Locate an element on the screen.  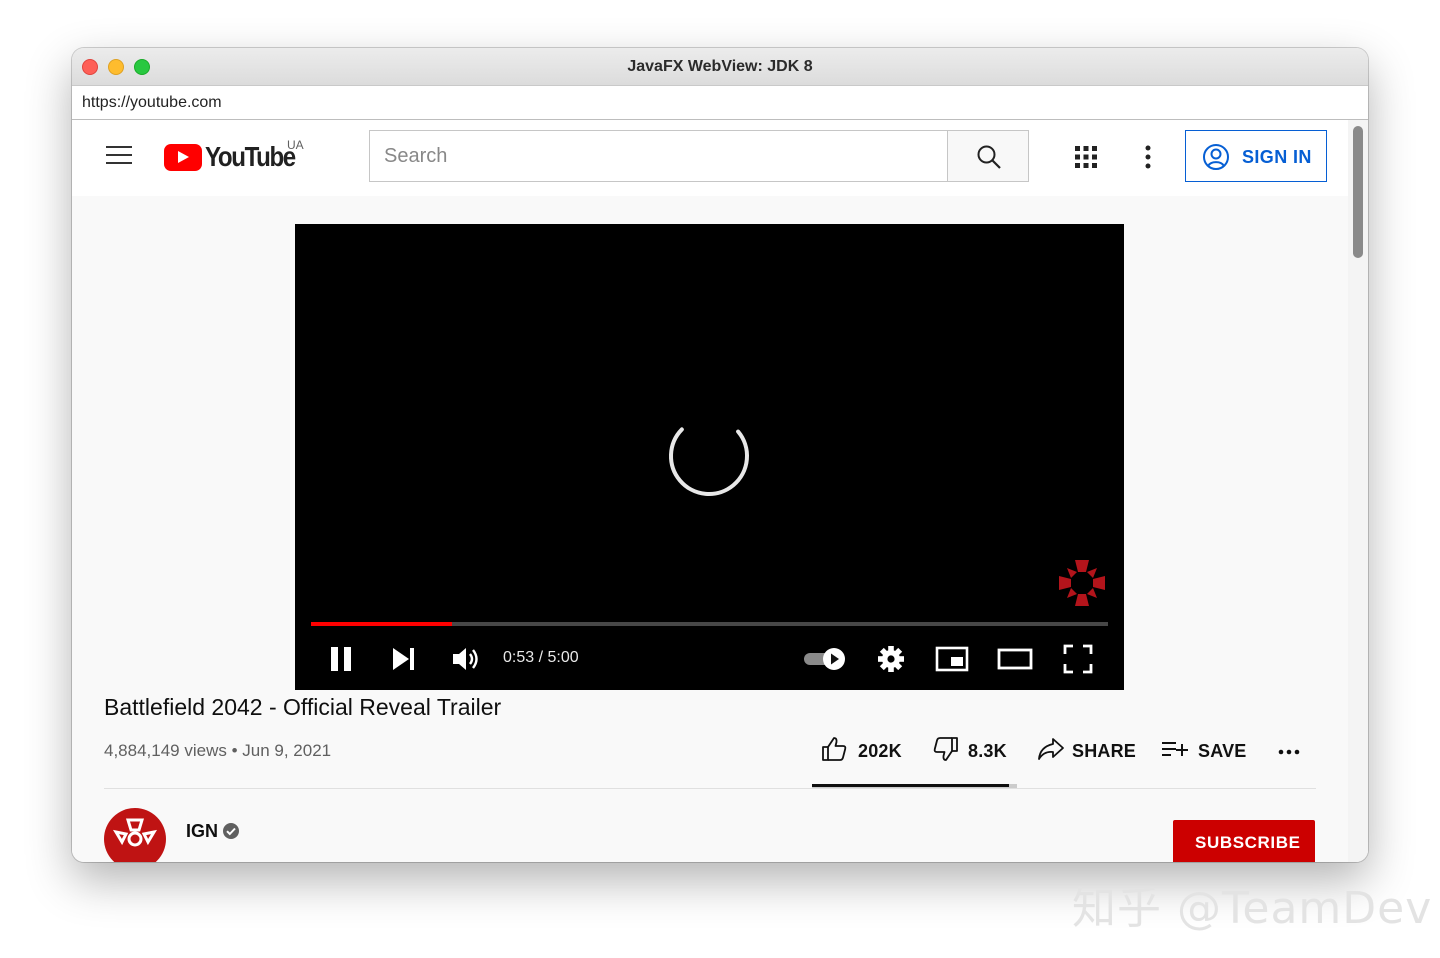
verified-badge-icon is located at coordinates (231, 831).